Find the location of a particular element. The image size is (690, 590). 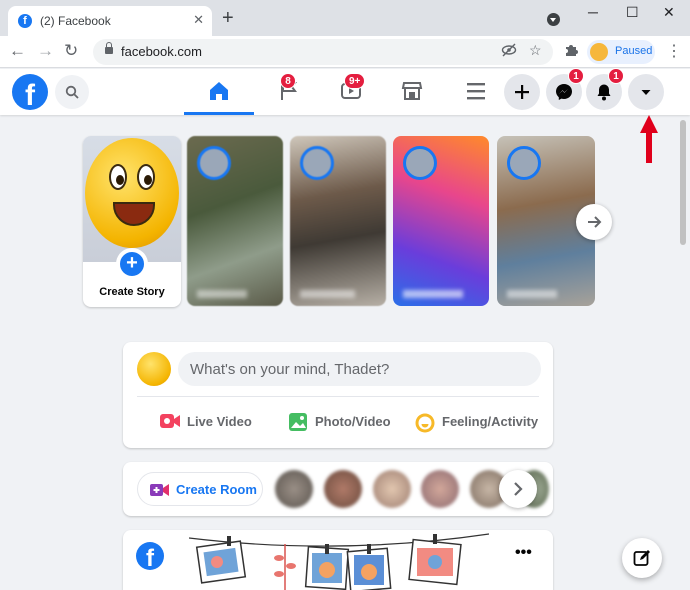

facebook-logo-icon: f is located at coordinates (30, 92).